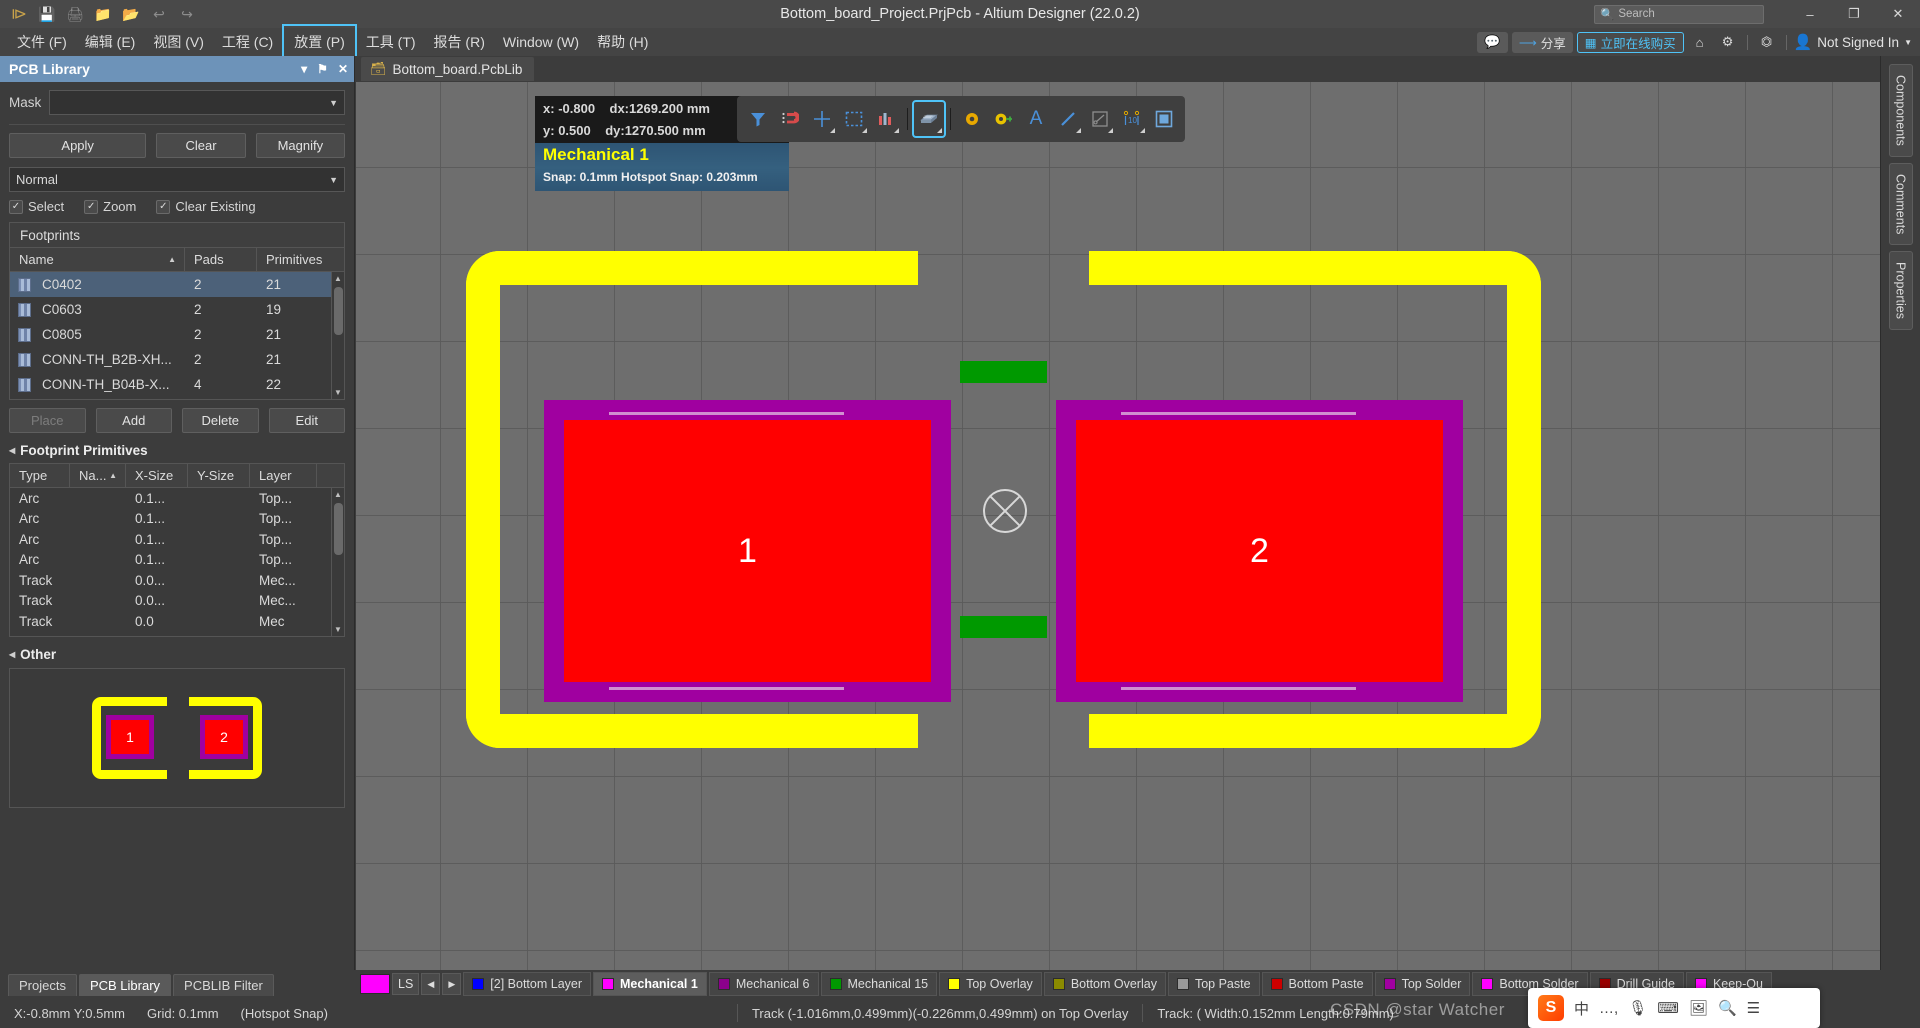  What do you see at coordinates (1542, 42) in the screenshot?
I see `share-button: ⟶ 分享` at bounding box center [1542, 42].